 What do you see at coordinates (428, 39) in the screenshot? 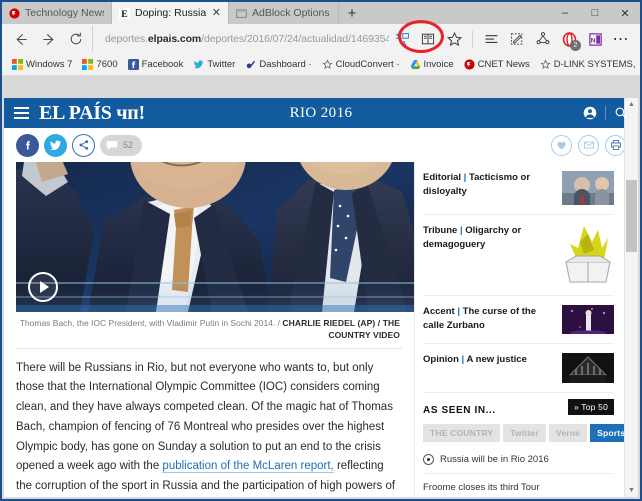
I see `reading-view-icon` at bounding box center [428, 39].